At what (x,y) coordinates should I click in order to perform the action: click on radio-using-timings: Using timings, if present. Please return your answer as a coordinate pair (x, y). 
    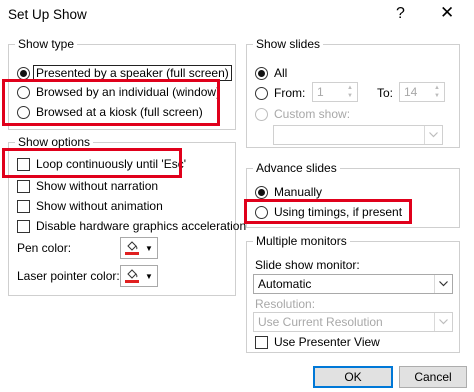
    Looking at the image, I should click on (328, 212).